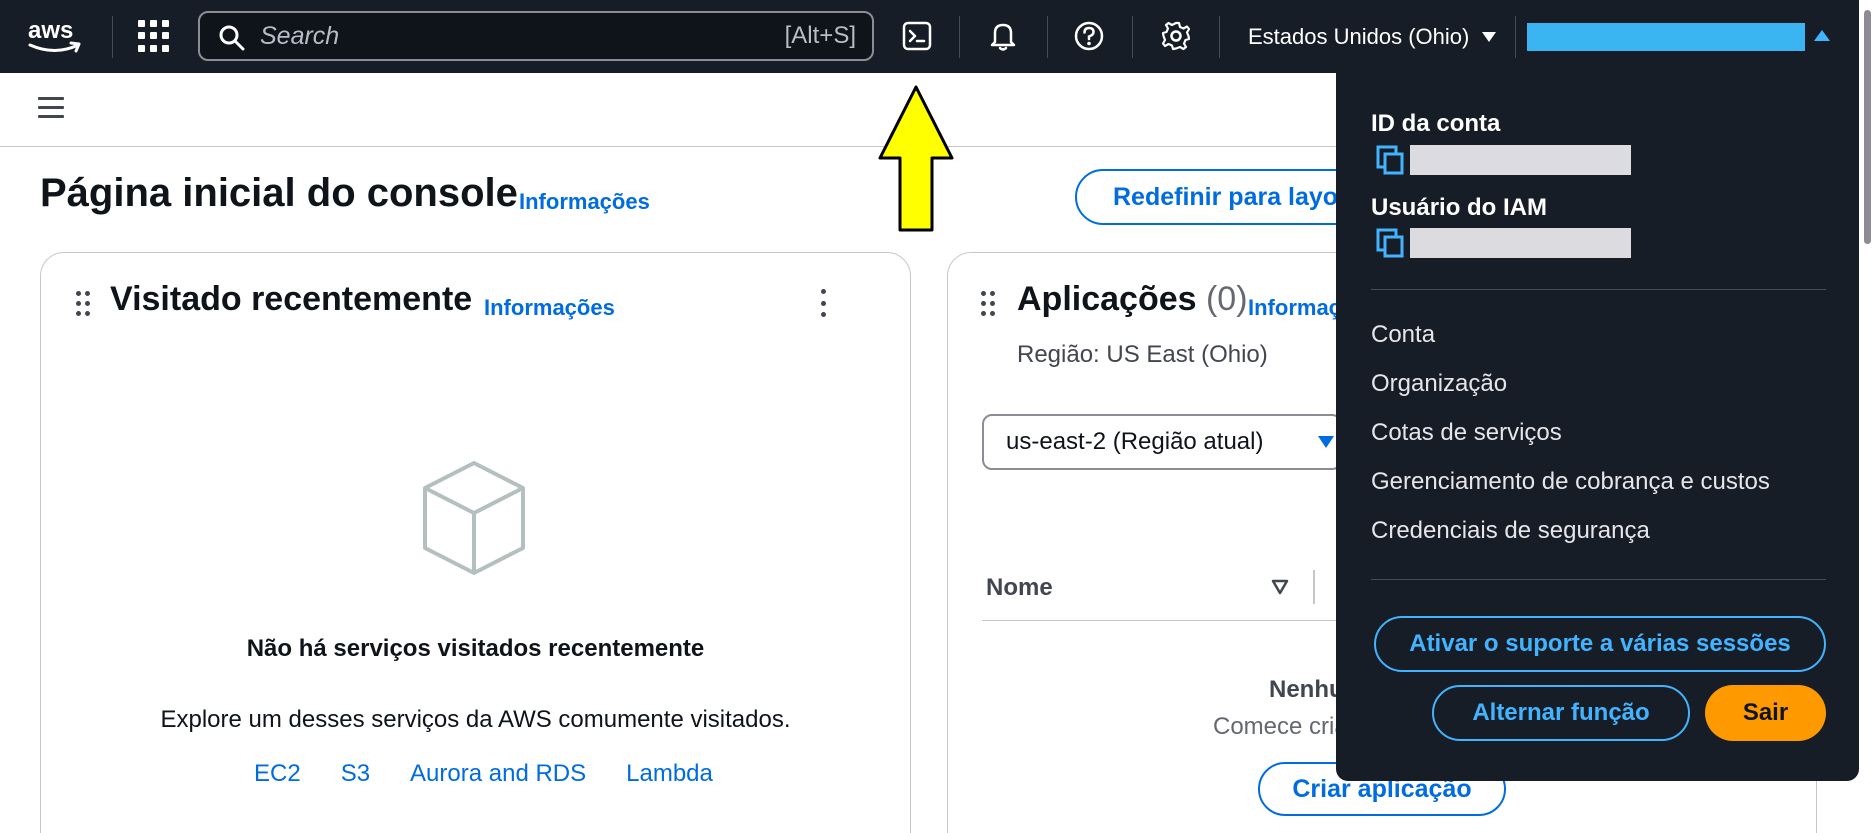  What do you see at coordinates (1520, 160) in the screenshot?
I see `account-id-redacted` at bounding box center [1520, 160].